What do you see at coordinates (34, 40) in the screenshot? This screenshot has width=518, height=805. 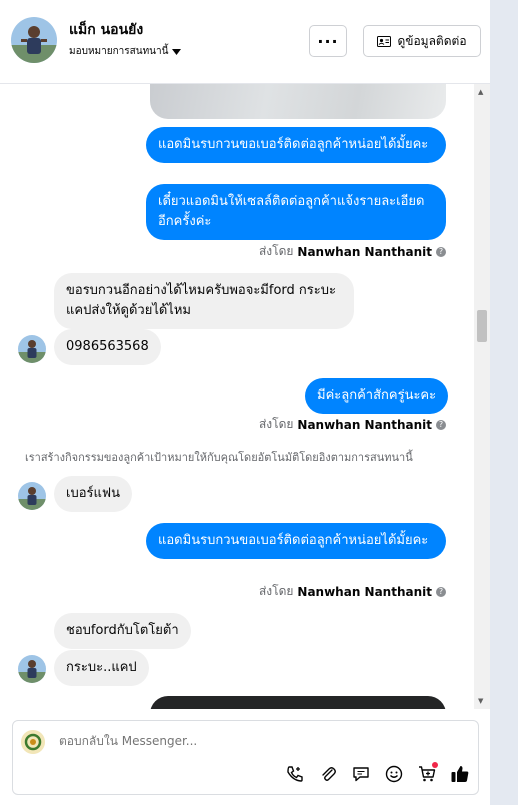 I see `contact-avatar` at bounding box center [34, 40].